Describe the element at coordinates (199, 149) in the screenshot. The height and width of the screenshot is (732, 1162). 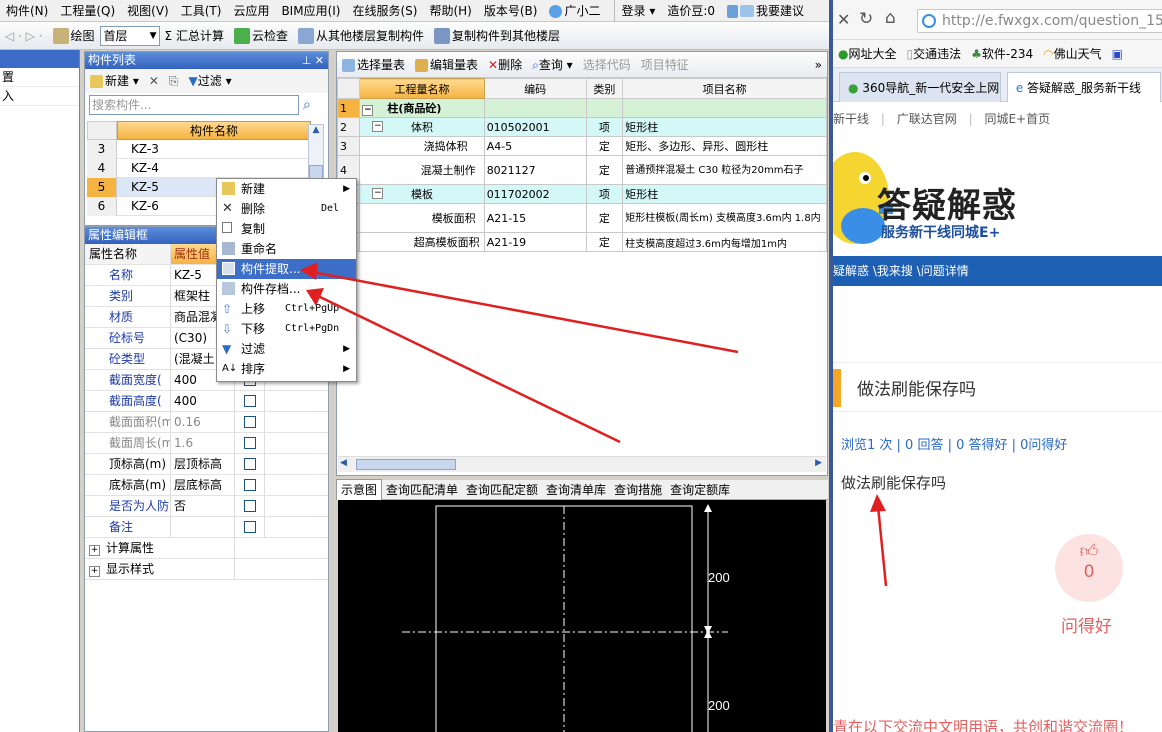
I see `table-row: 3 KZ-3` at that location.